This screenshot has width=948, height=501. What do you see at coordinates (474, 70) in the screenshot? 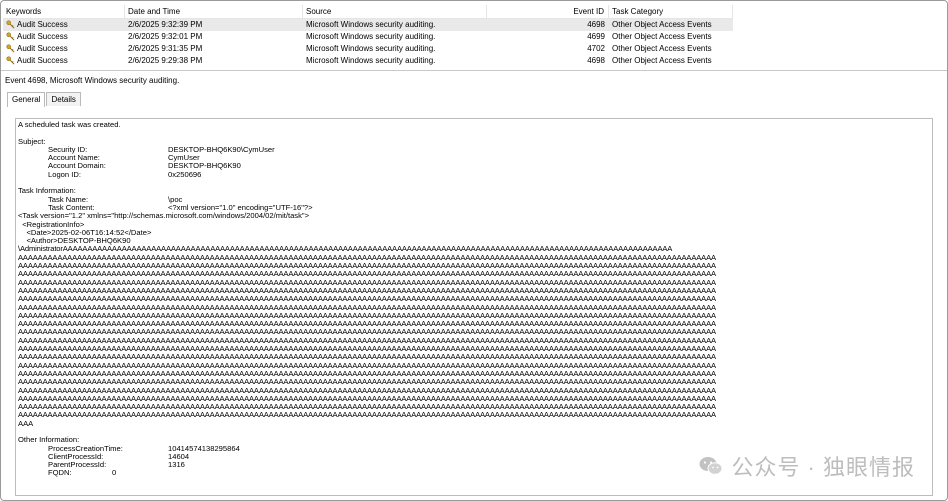
I see `pane-splitter` at bounding box center [474, 70].